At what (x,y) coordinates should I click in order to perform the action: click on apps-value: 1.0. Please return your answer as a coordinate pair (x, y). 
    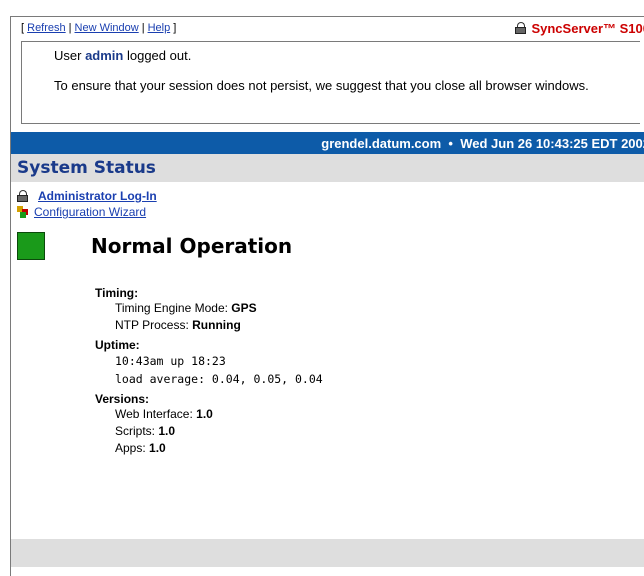
    Looking at the image, I should click on (157, 448).